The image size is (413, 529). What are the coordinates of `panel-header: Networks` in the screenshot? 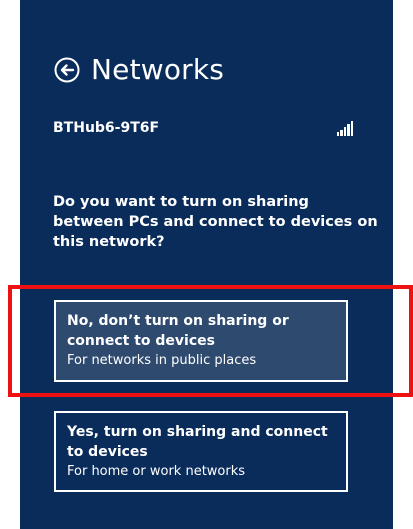 It's located at (139, 70).